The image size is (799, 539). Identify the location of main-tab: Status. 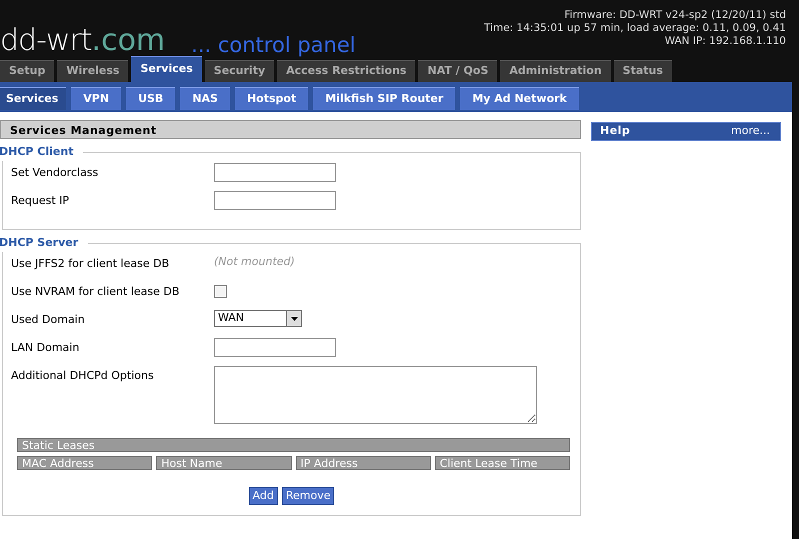
(643, 71).